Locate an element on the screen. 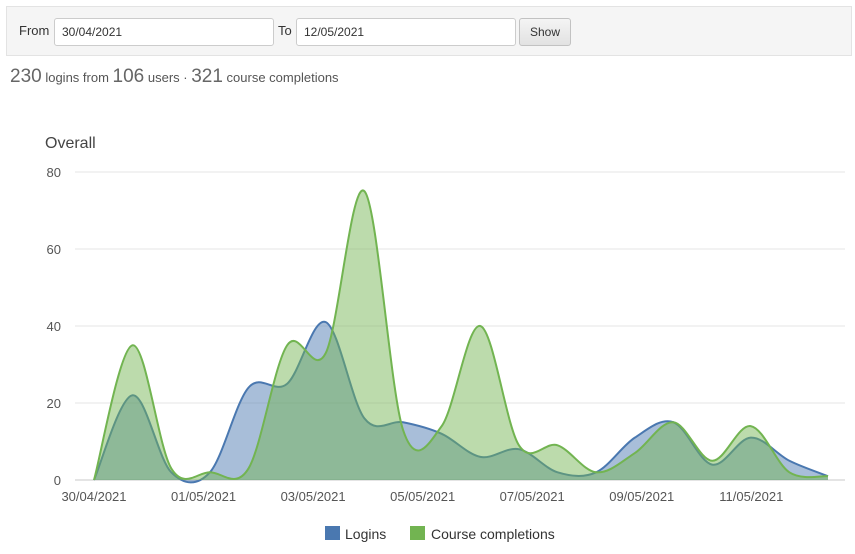 The image size is (855, 554). y-axis-ticks: 0 20 40 60 80 is located at coordinates (54, 326).